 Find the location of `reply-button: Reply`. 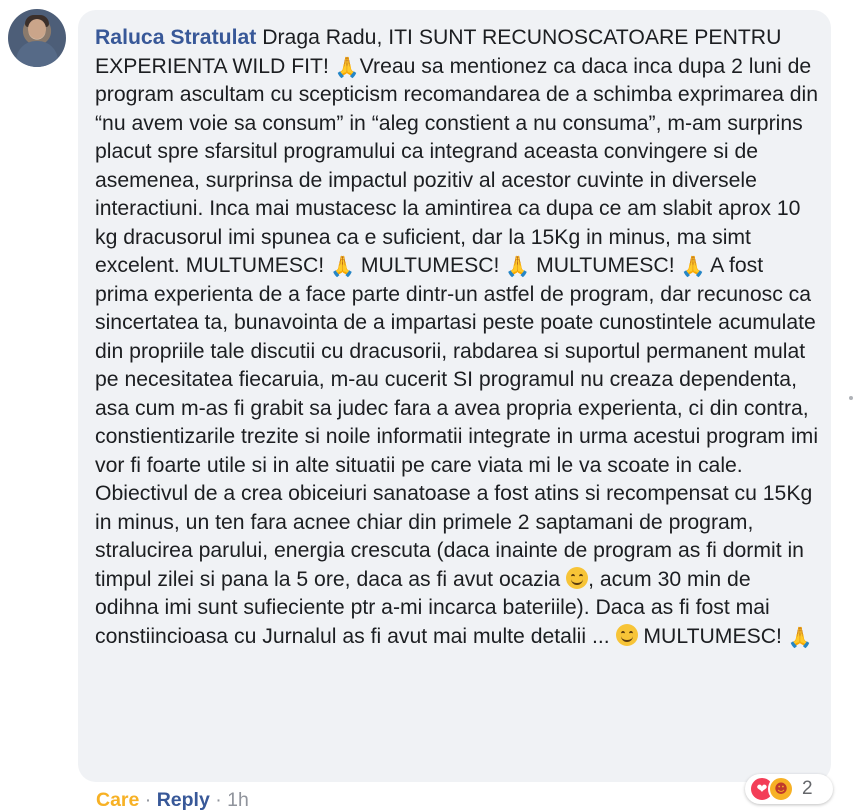

reply-button: Reply is located at coordinates (183, 800).